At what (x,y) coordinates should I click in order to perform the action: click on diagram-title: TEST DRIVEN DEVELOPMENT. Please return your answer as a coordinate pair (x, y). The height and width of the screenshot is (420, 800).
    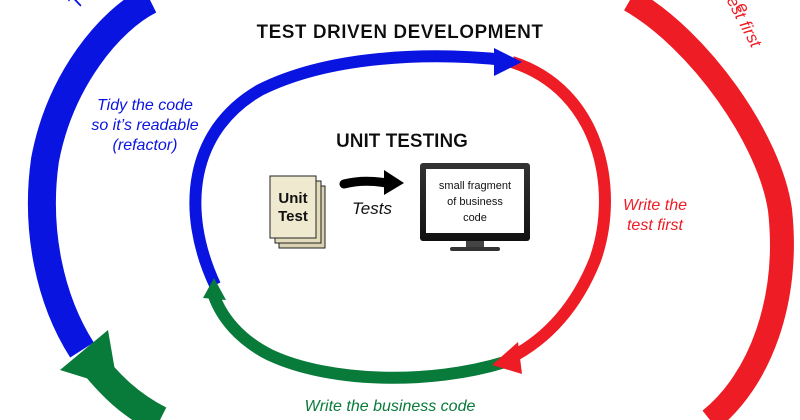
    Looking at the image, I should click on (399, 32).